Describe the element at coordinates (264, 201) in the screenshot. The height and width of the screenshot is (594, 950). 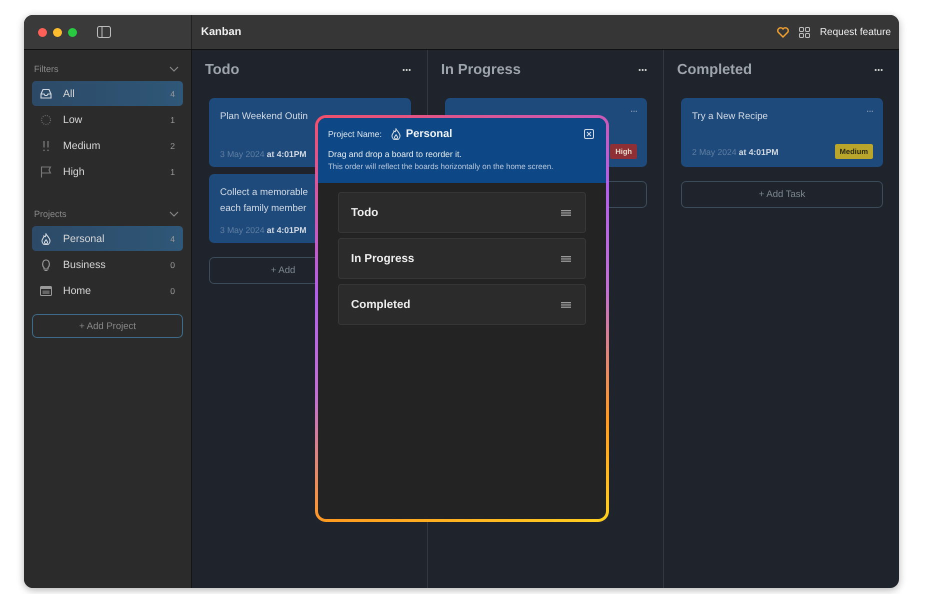
I see `task-title: Collect a memorable each family member` at that location.